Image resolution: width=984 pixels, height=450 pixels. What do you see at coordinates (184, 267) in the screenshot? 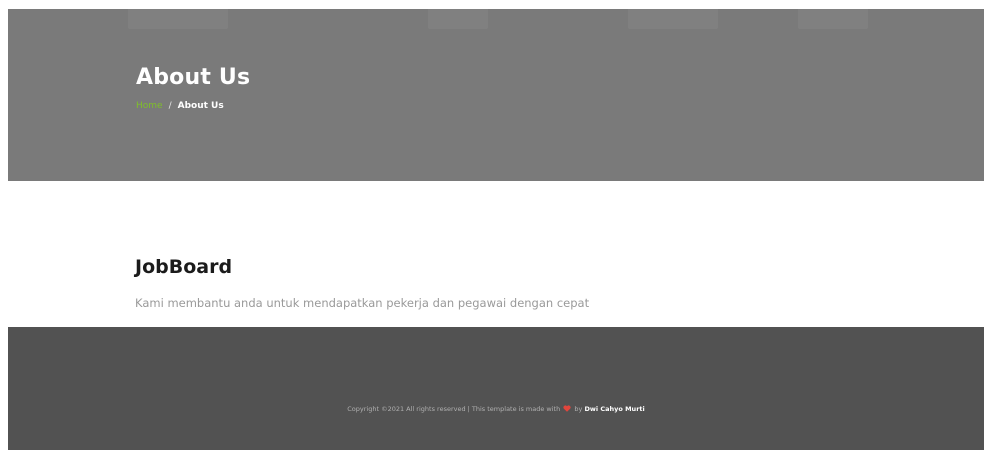
I see `brand-heading: JobBoard` at bounding box center [184, 267].